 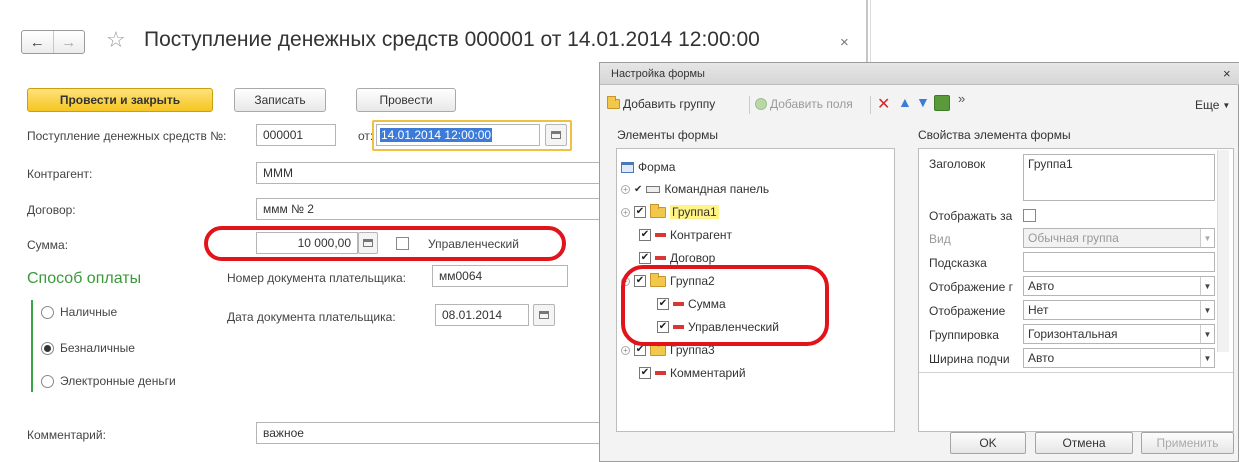 I want to click on payer-doc-number-field: мм0064, so click(x=500, y=276).